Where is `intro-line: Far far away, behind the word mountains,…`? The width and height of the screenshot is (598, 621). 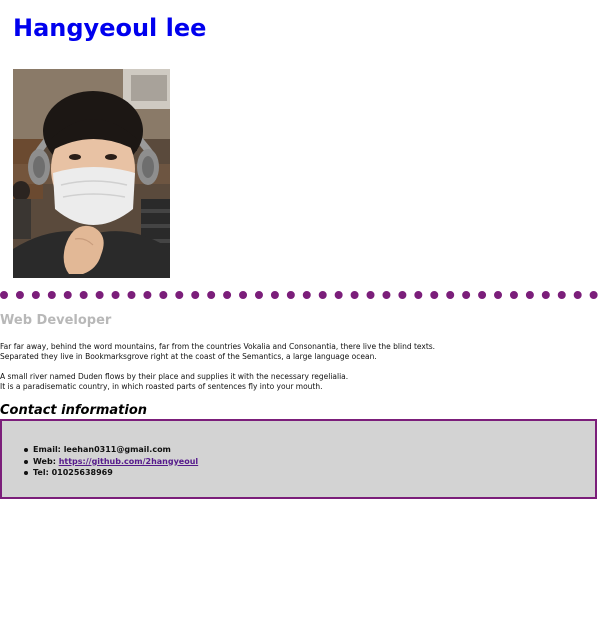
intro-line: Far far away, behind the word mountains,… is located at coordinates (218, 346).